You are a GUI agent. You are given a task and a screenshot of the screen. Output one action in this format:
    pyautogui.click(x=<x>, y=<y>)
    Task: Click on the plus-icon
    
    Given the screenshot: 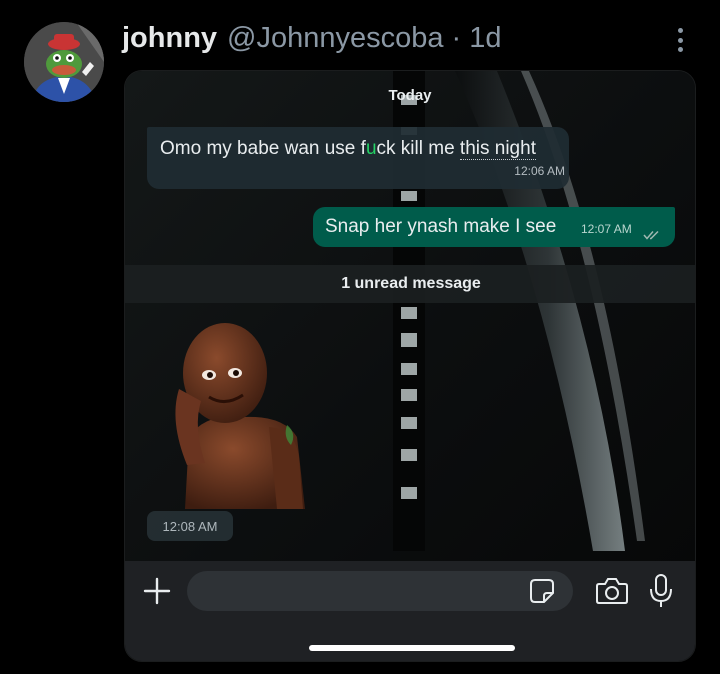 What is the action you would take?
    pyautogui.click(x=157, y=591)
    